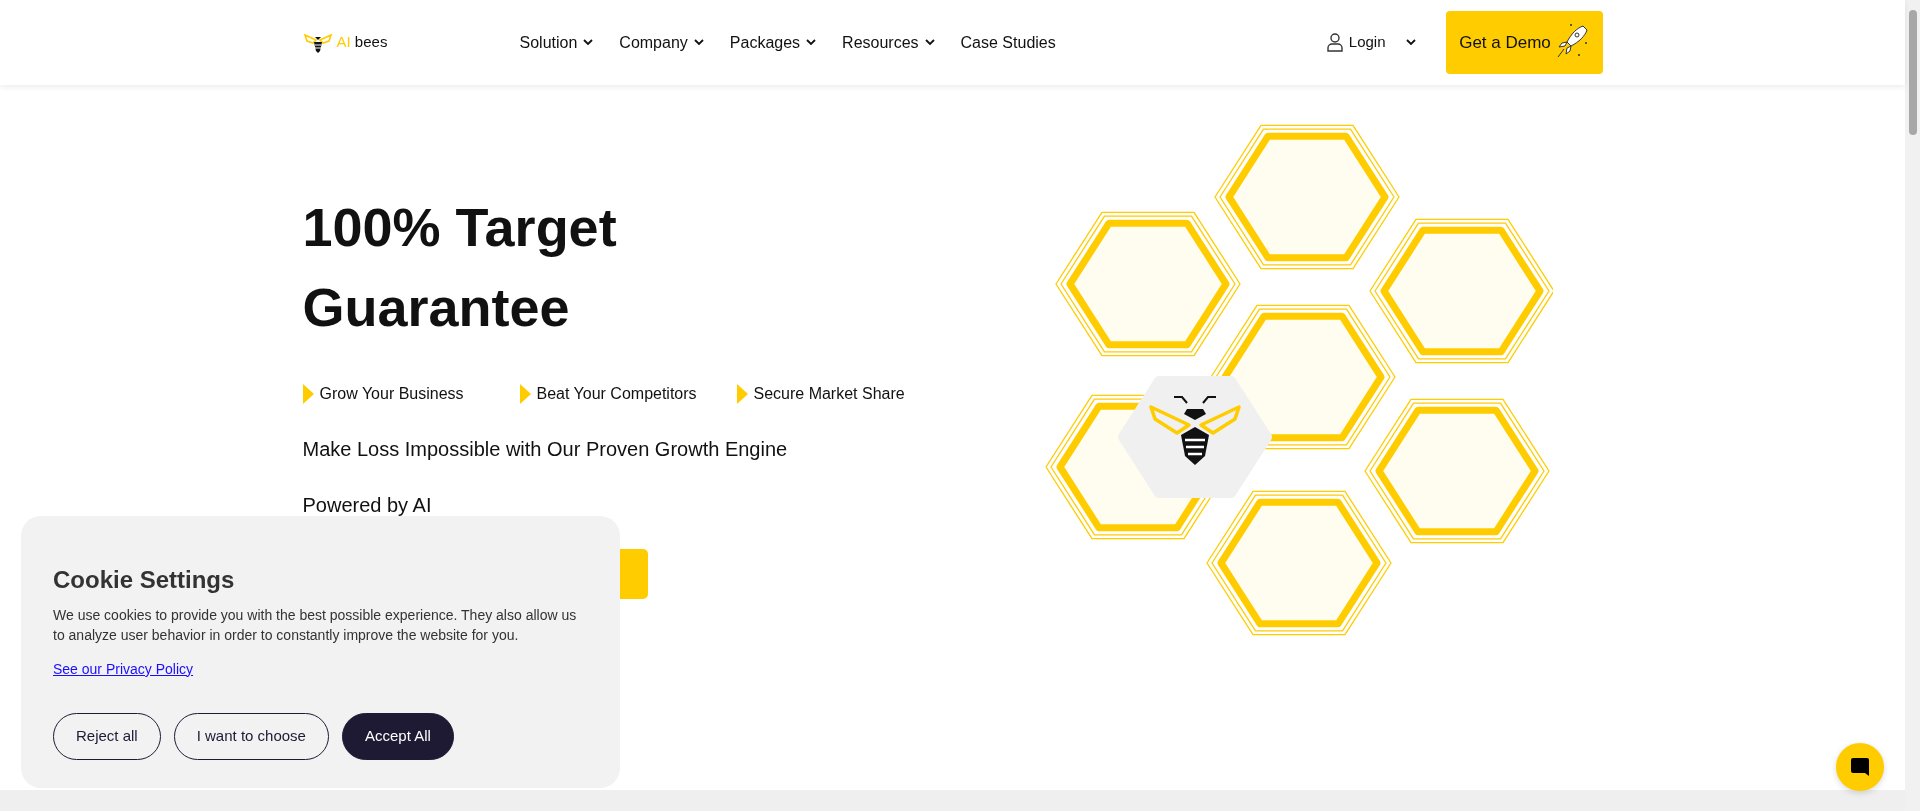 Image resolution: width=1920 pixels, height=811 pixels. I want to click on nav-link: Case Studies, so click(1008, 42).